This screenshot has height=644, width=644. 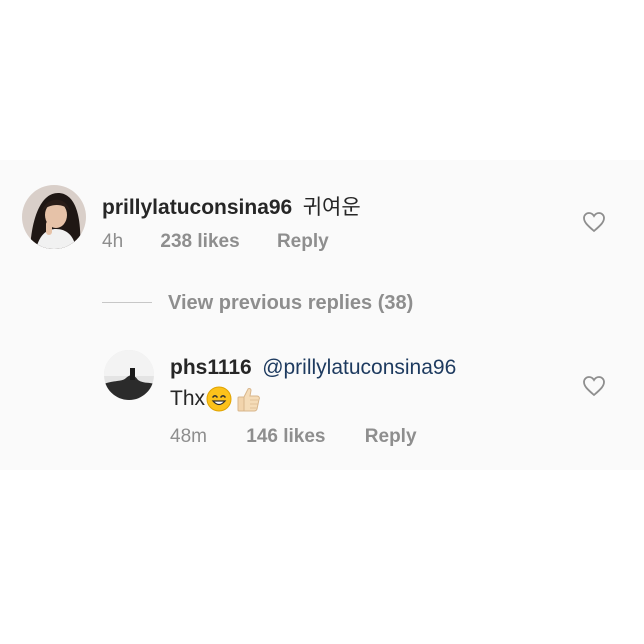 What do you see at coordinates (290, 303) in the screenshot?
I see `view-previous-replies-link: View previous replies (38)` at bounding box center [290, 303].